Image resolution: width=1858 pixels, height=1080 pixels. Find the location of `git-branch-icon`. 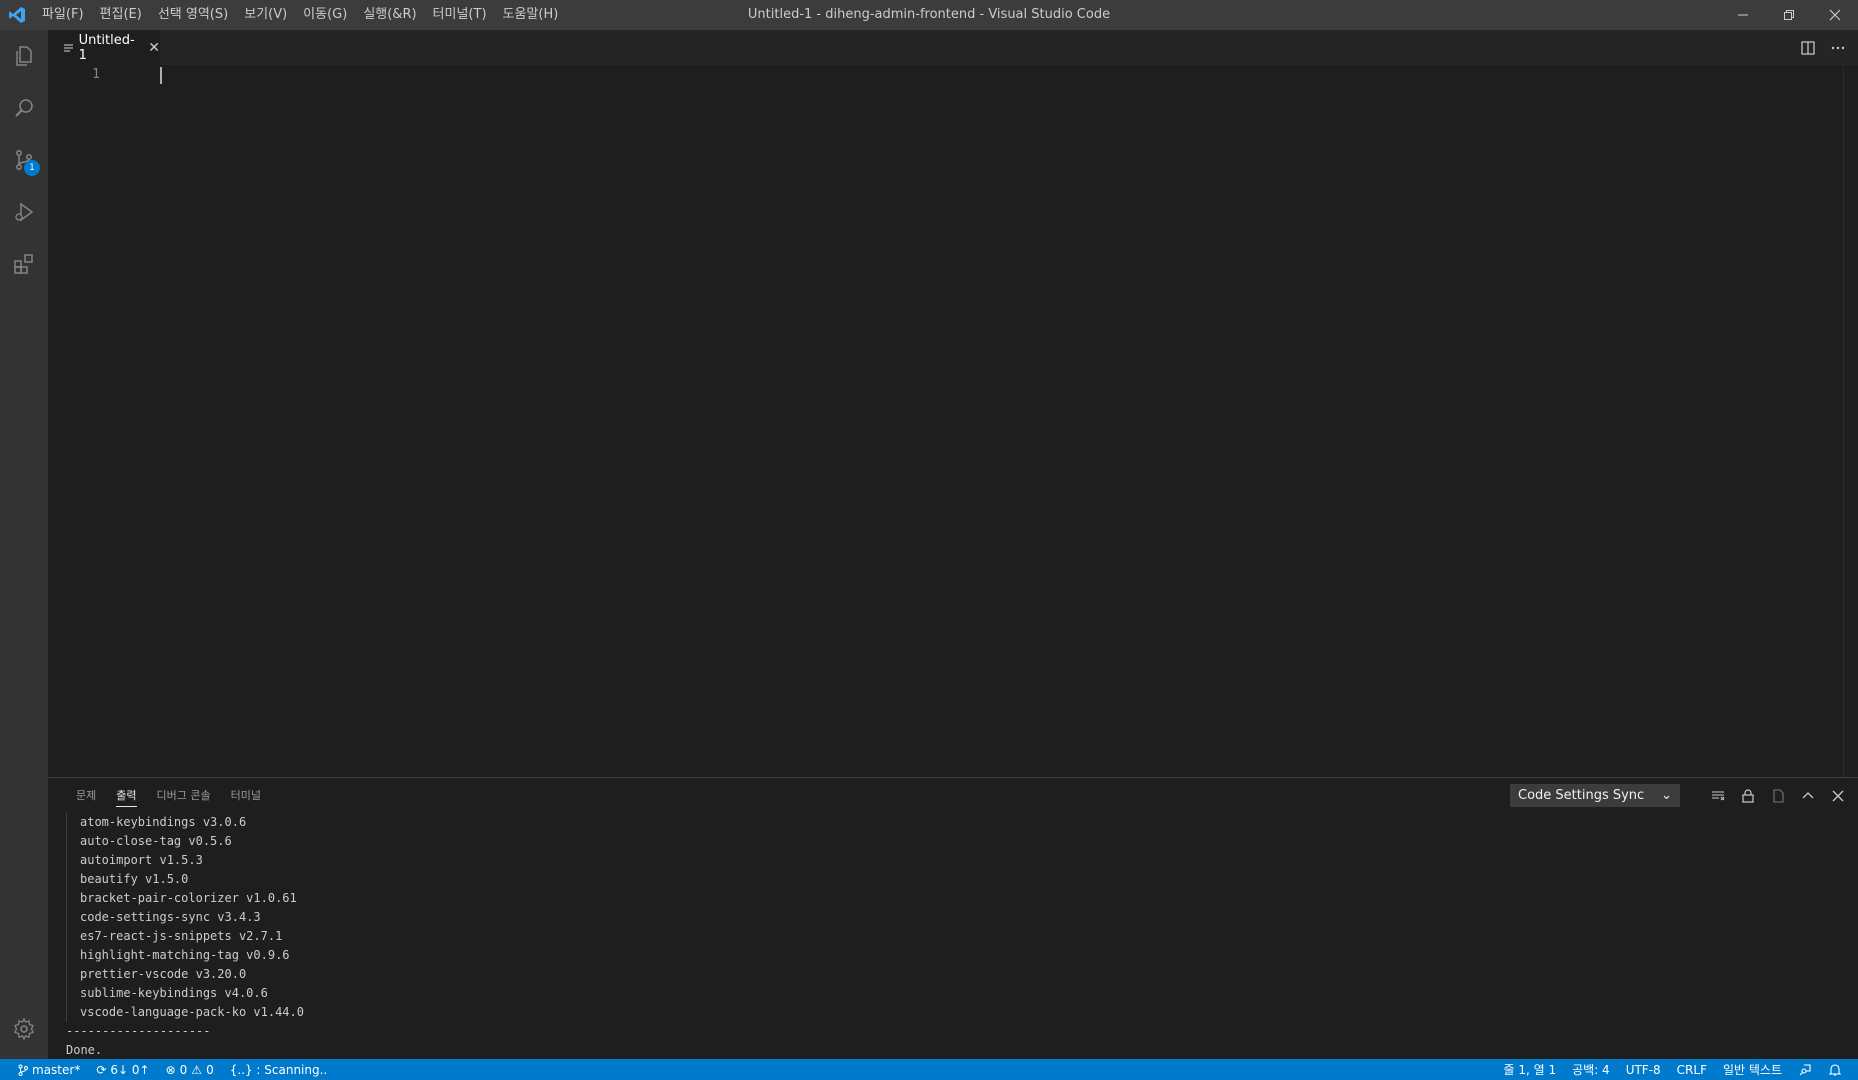

git-branch-icon is located at coordinates (23, 1070).